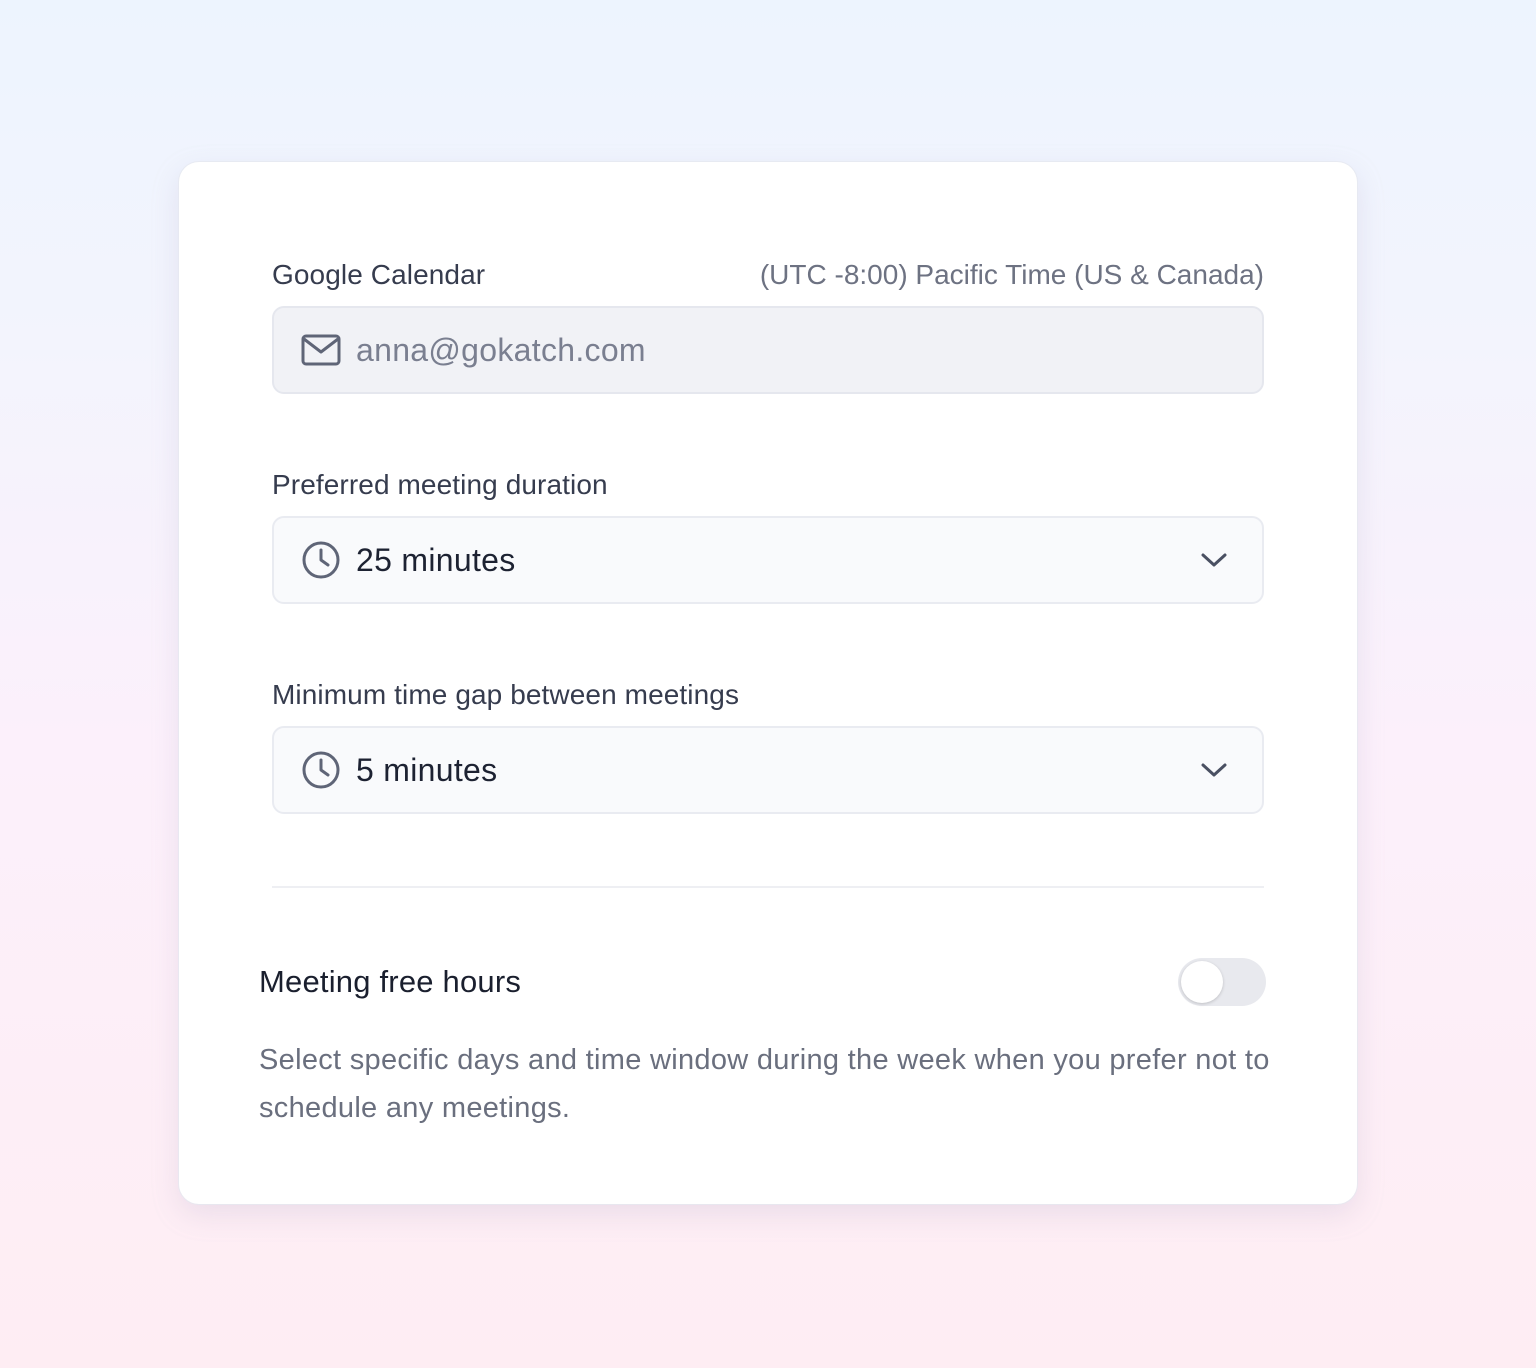 This screenshot has width=1536, height=1368. I want to click on calendar-label: Google Calendar, so click(379, 274).